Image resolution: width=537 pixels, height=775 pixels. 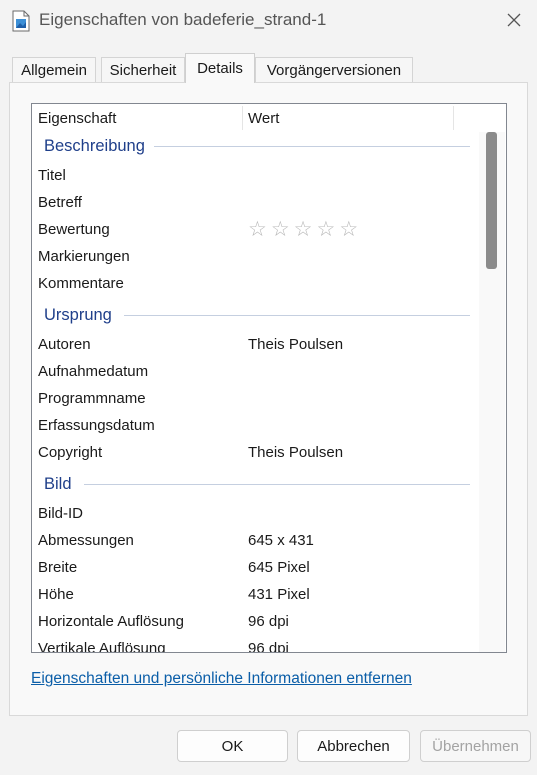 What do you see at coordinates (94, 146) in the screenshot?
I see `group-header-beschreibung: Beschreibung` at bounding box center [94, 146].